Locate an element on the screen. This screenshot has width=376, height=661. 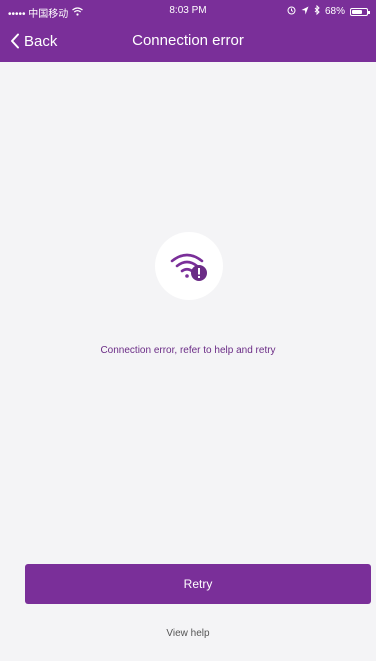
back-button: Back is located at coordinates (33, 41).